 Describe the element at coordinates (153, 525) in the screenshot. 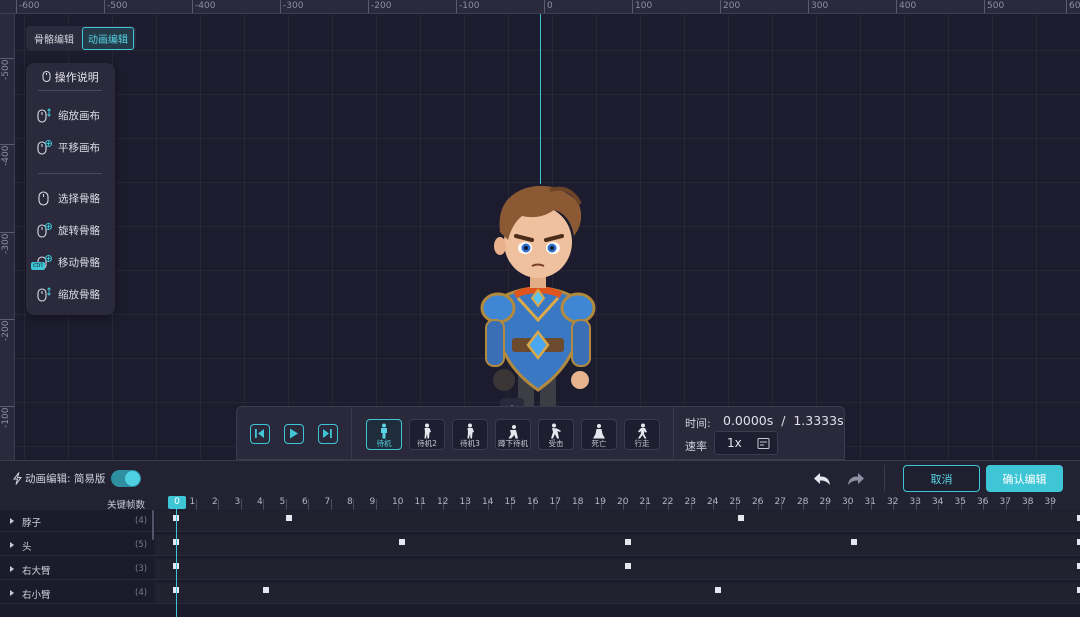

I see `track-scrollbar` at that location.